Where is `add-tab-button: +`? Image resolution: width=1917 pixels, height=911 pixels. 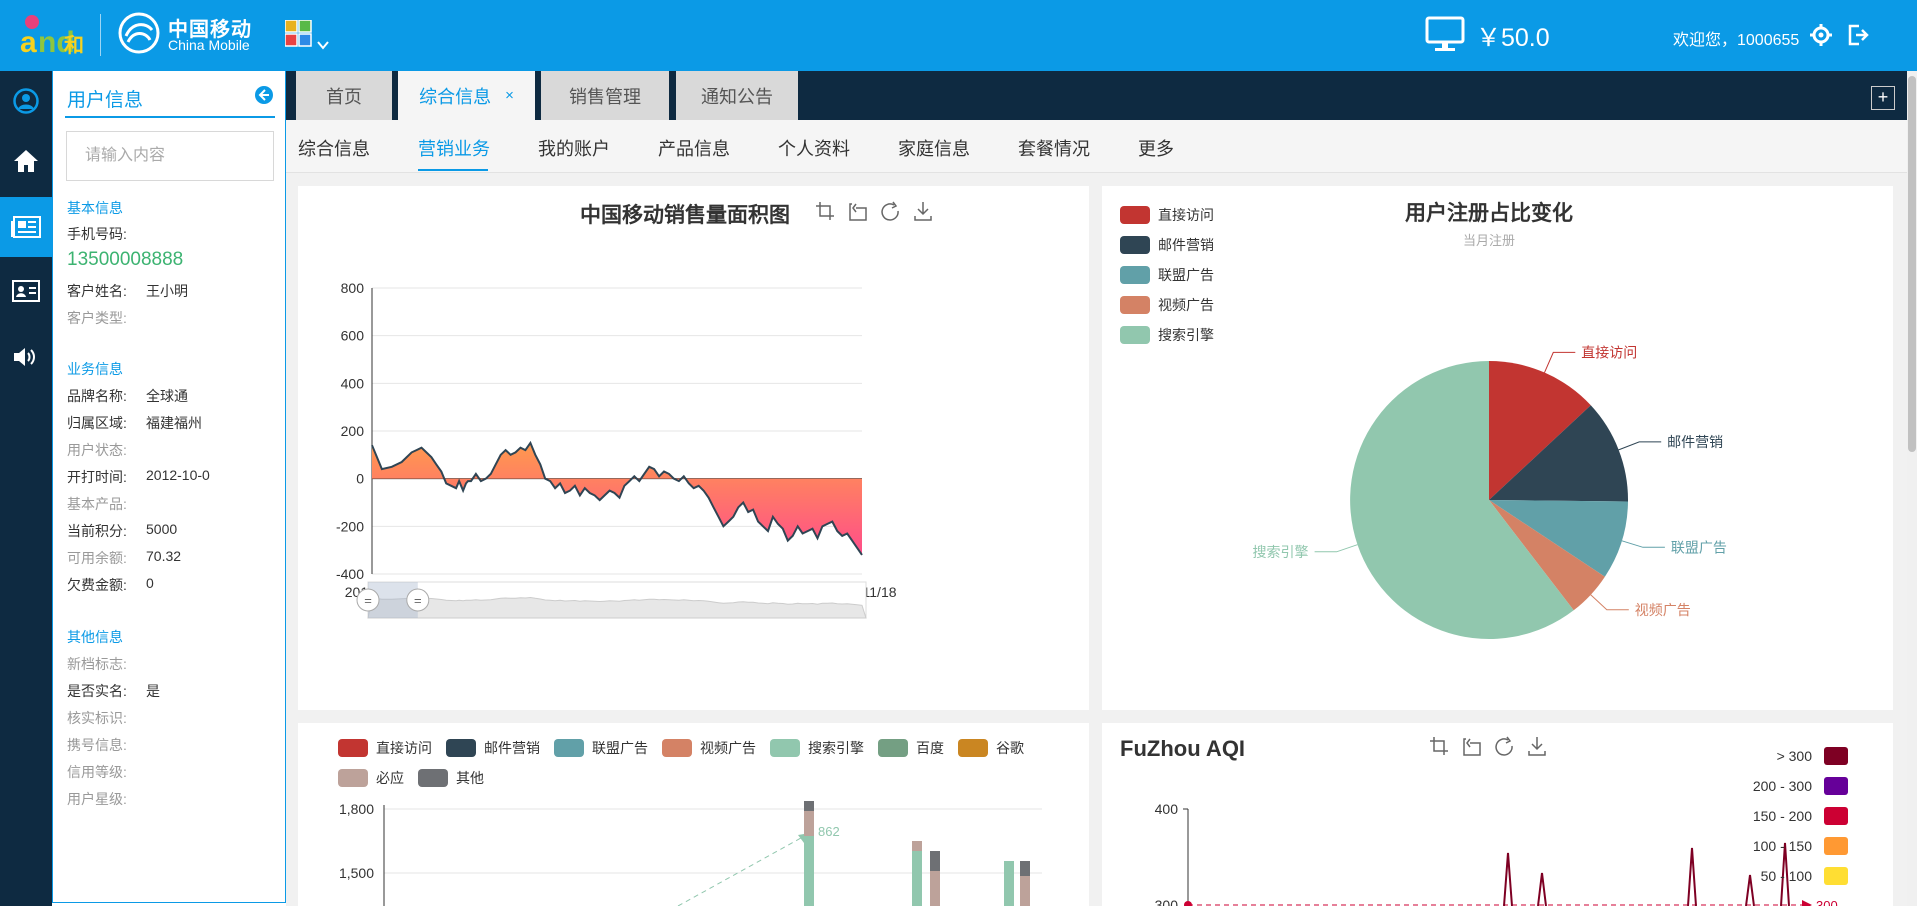 add-tab-button: + is located at coordinates (1883, 98).